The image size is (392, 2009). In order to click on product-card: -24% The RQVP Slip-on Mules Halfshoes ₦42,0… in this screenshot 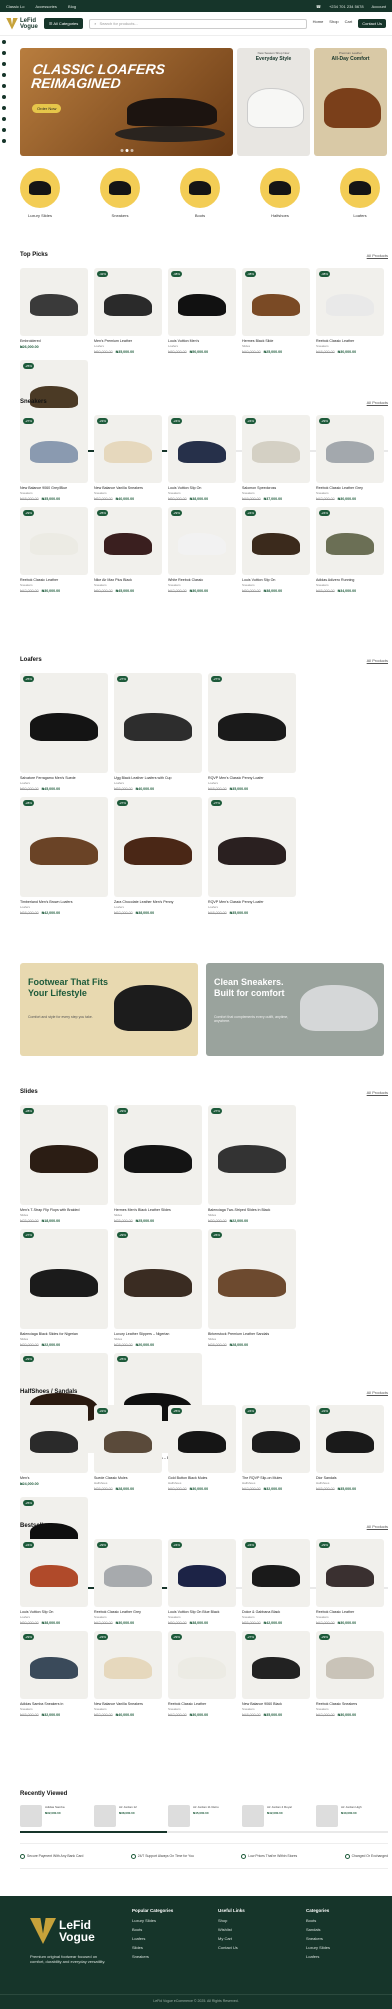, I will do `click(276, 1448)`.